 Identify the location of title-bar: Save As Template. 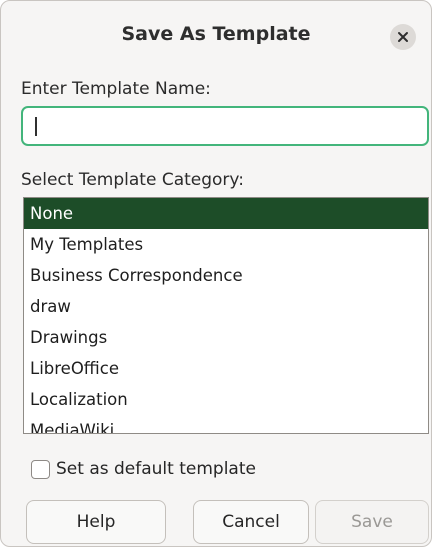
(216, 32).